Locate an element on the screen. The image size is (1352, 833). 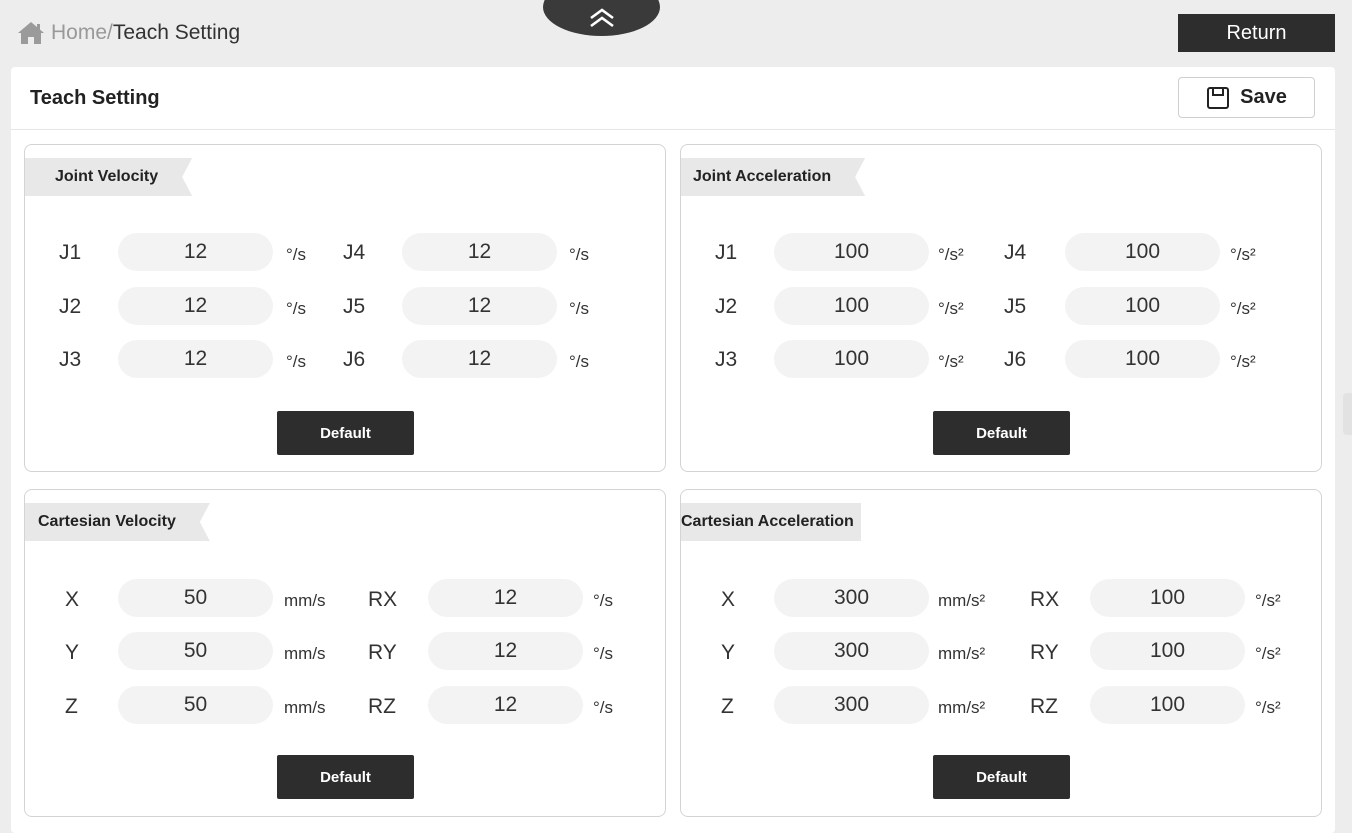
joint-acceleration-j4-input: 100 is located at coordinates (1142, 252).